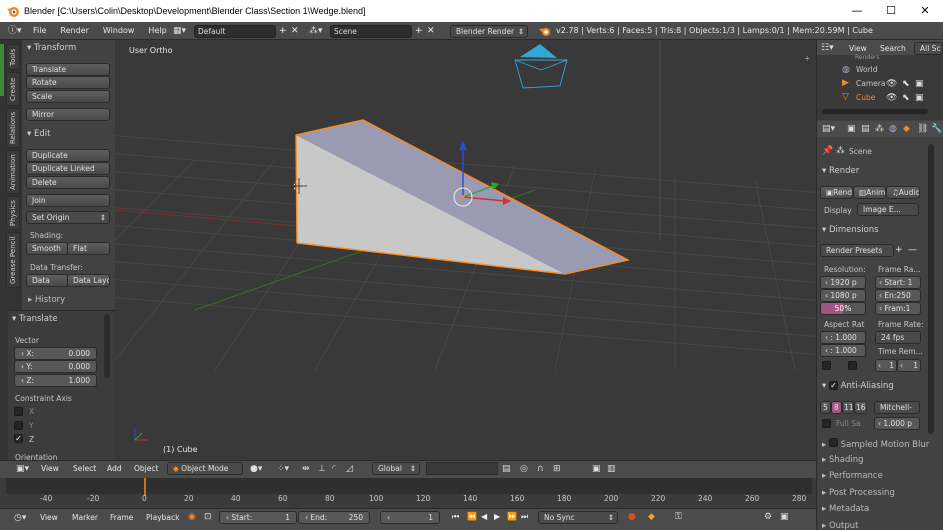 This screenshot has width=943, height=530. What do you see at coordinates (632, 517) in the screenshot?
I see `auto-key-icon: ●` at bounding box center [632, 517].